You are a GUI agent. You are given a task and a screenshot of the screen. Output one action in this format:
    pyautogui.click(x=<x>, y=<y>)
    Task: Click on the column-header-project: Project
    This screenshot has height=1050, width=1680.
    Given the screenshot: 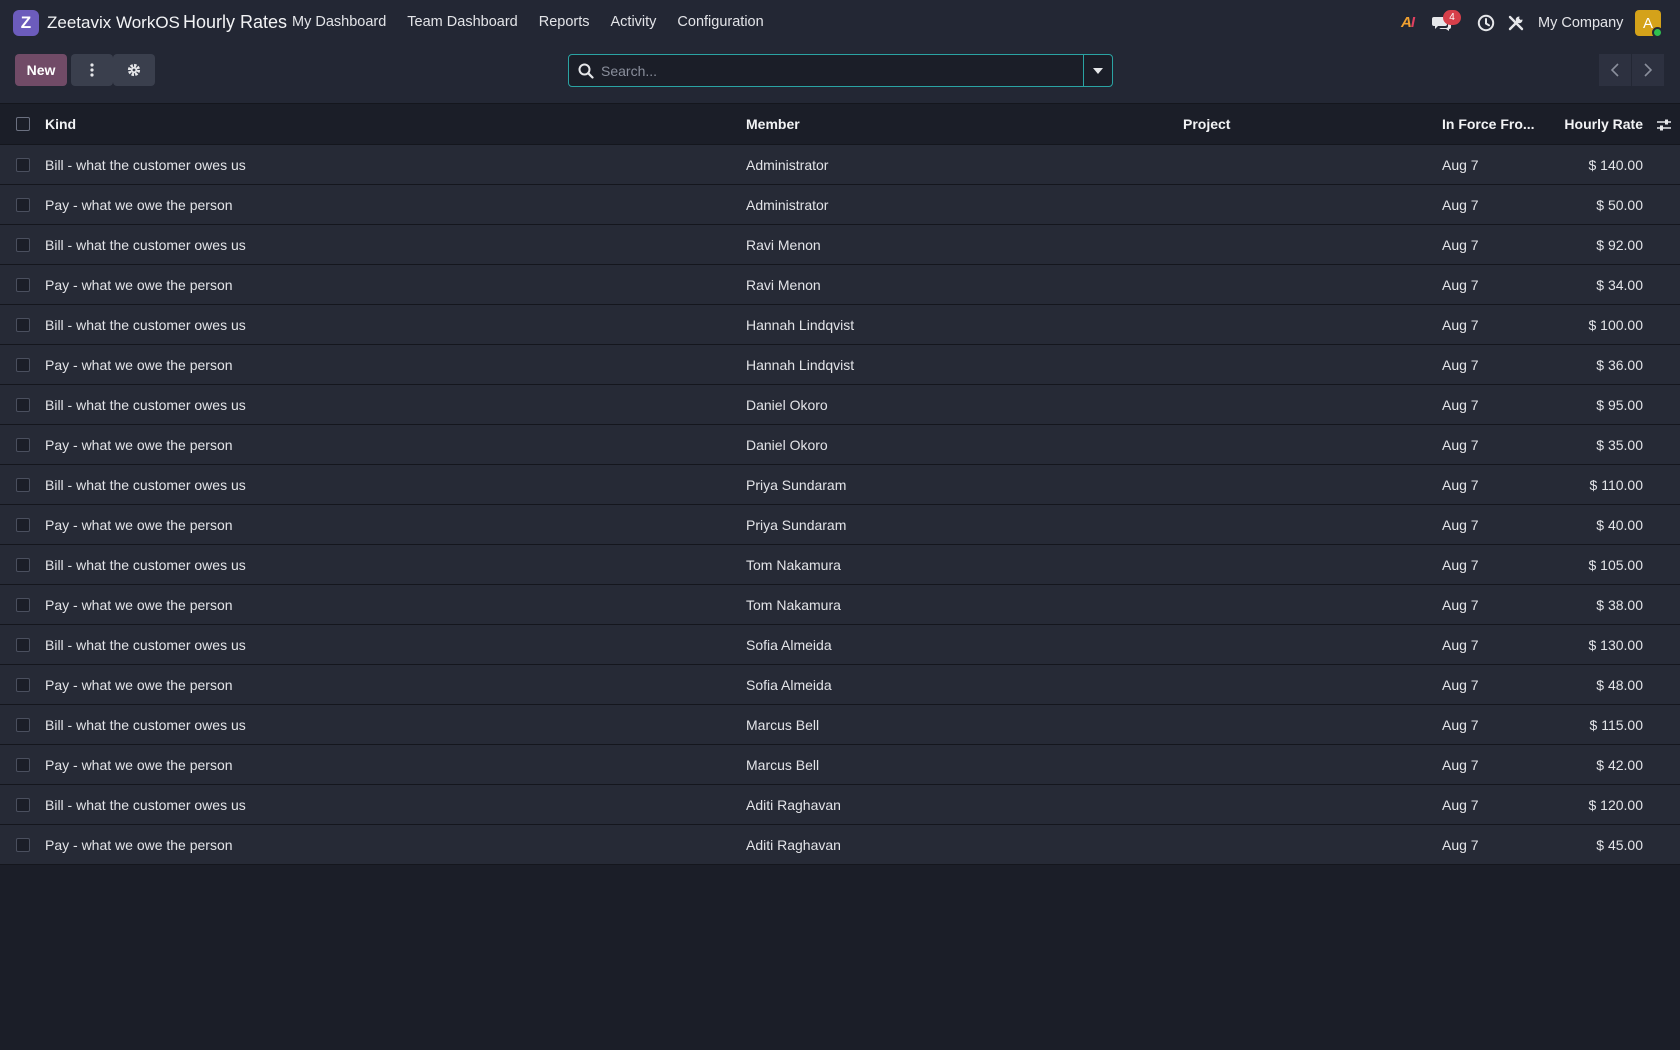 What is the action you would take?
    pyautogui.click(x=1206, y=124)
    